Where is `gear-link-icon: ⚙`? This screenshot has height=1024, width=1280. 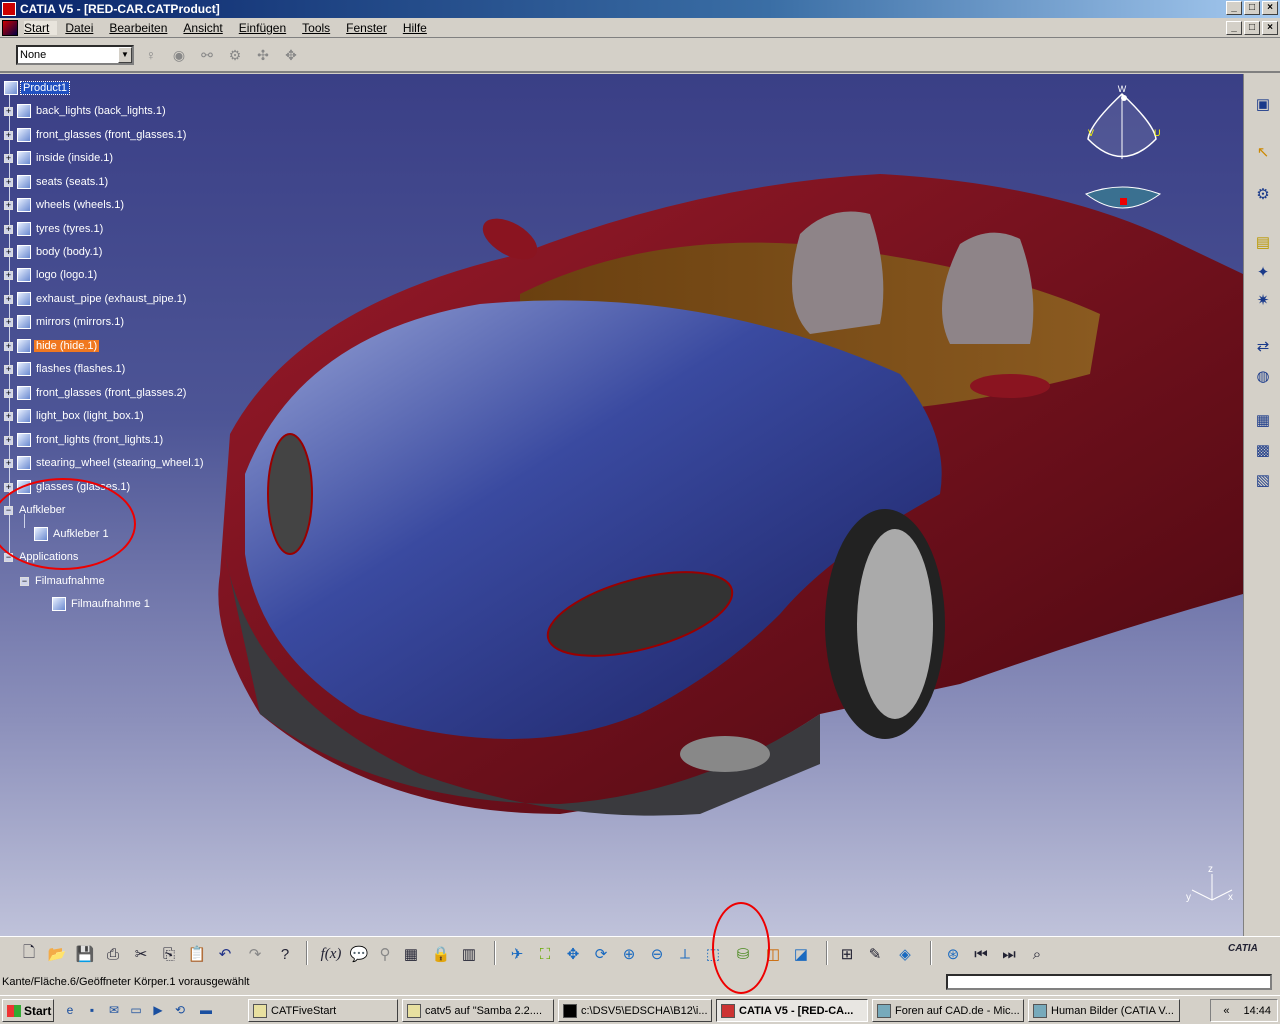 gear-link-icon: ⚙ is located at coordinates (235, 55).